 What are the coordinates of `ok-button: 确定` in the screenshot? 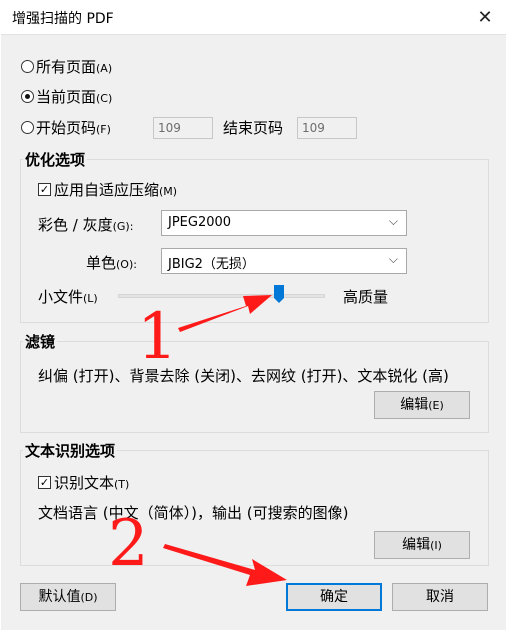 It's located at (334, 597).